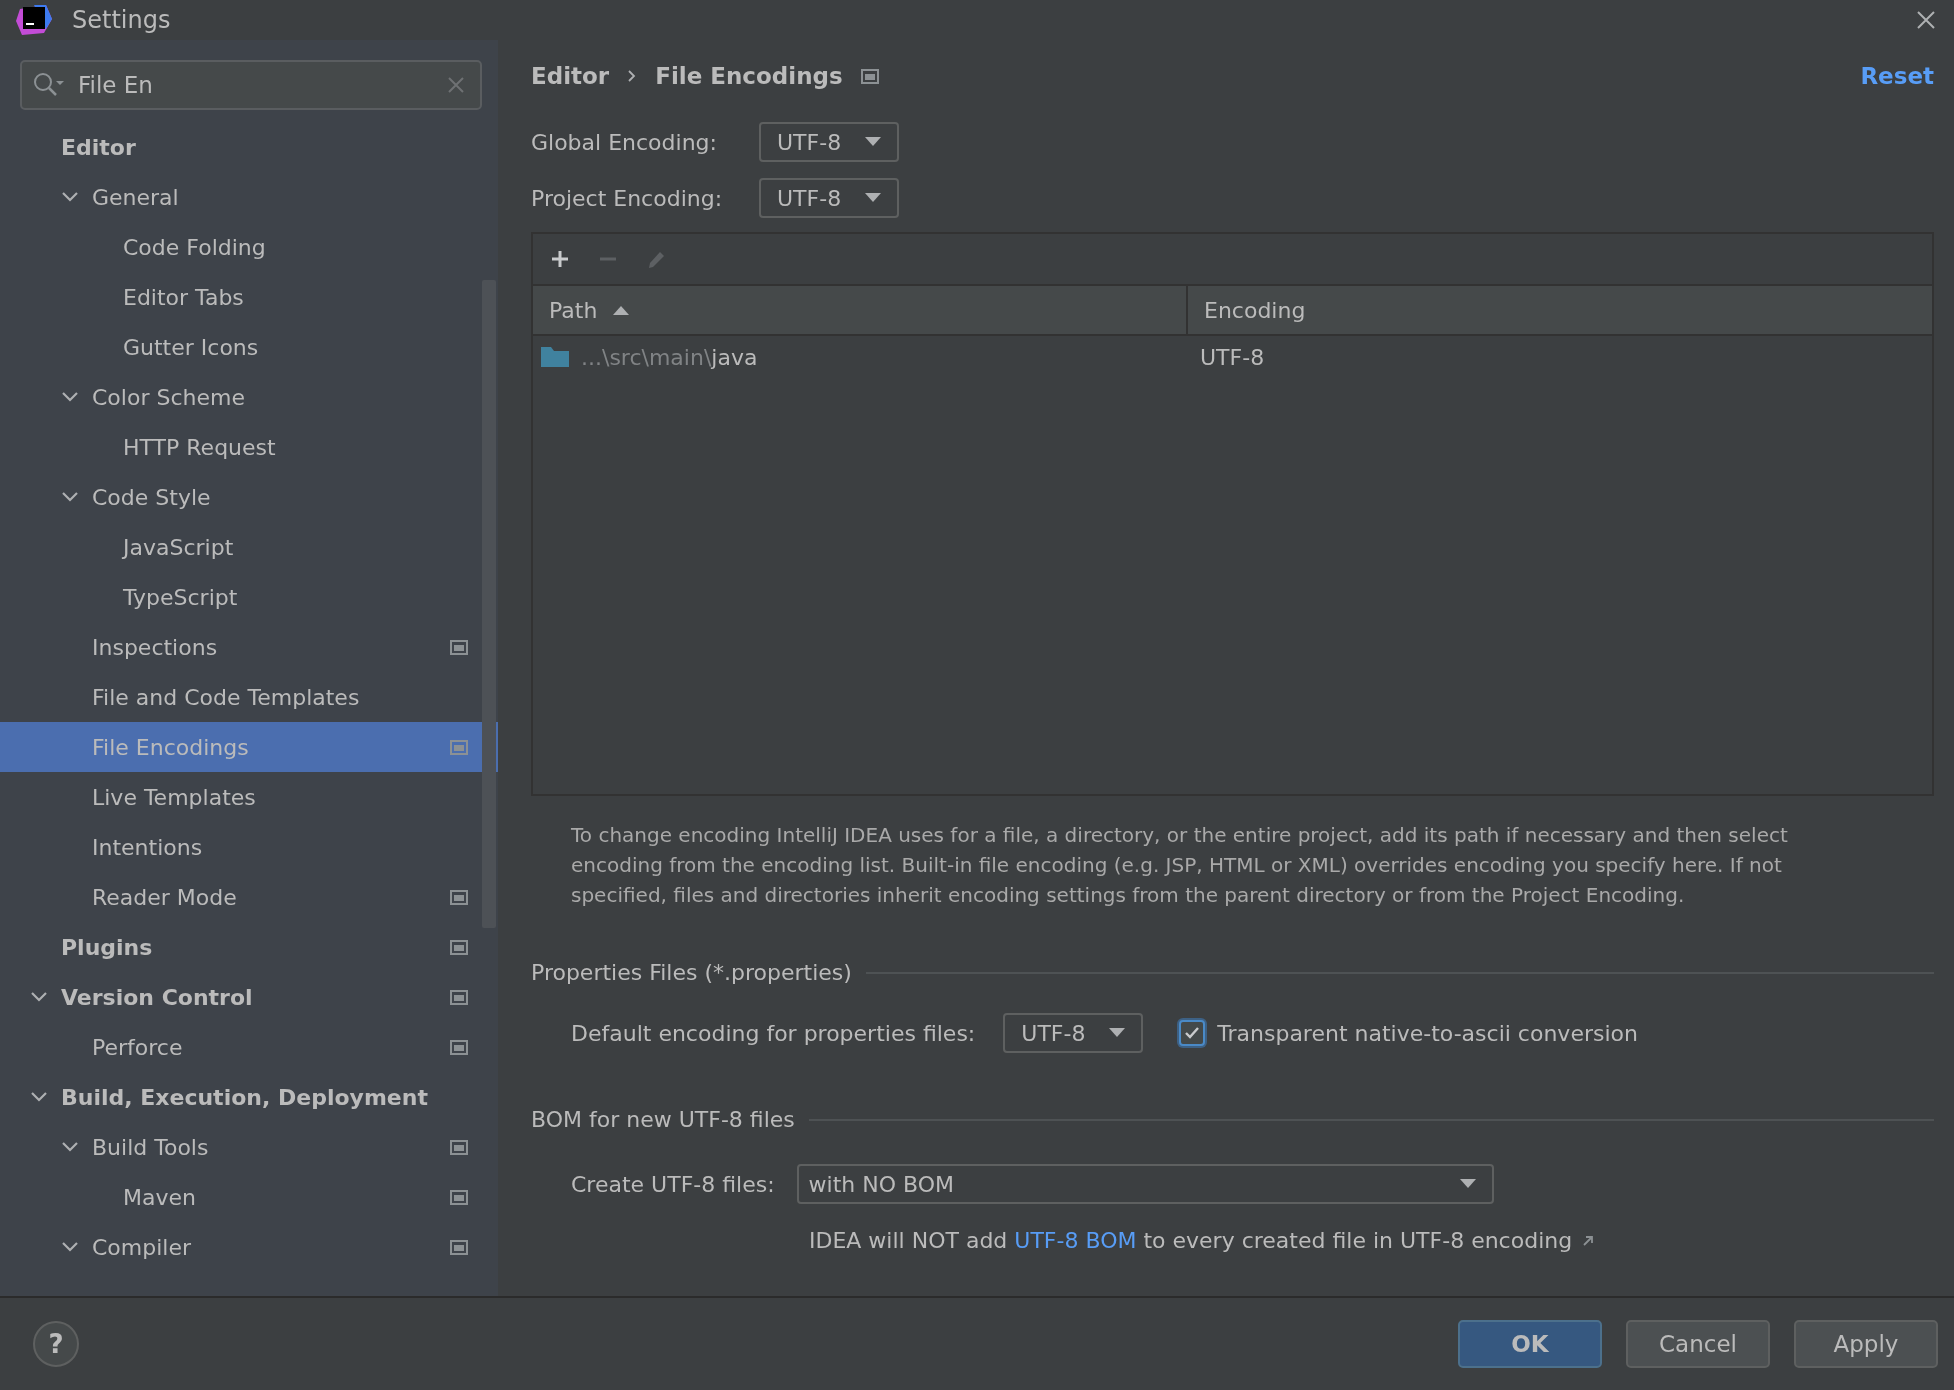 This screenshot has height=1390, width=1954. Describe the element at coordinates (1180, 865) in the screenshot. I see `description-text: To change encoding IntelliJ IDEA uses for a file, a directory, or the entire project, add its path if necessary and then select encoding from the encoding list. Built-in file encoding (e.g. JSP, HTML or XML) overrides encoding you specify here. If not specified, files and directories inherit encoding settings from the parent directory or from the Project Encoding.` at that location.